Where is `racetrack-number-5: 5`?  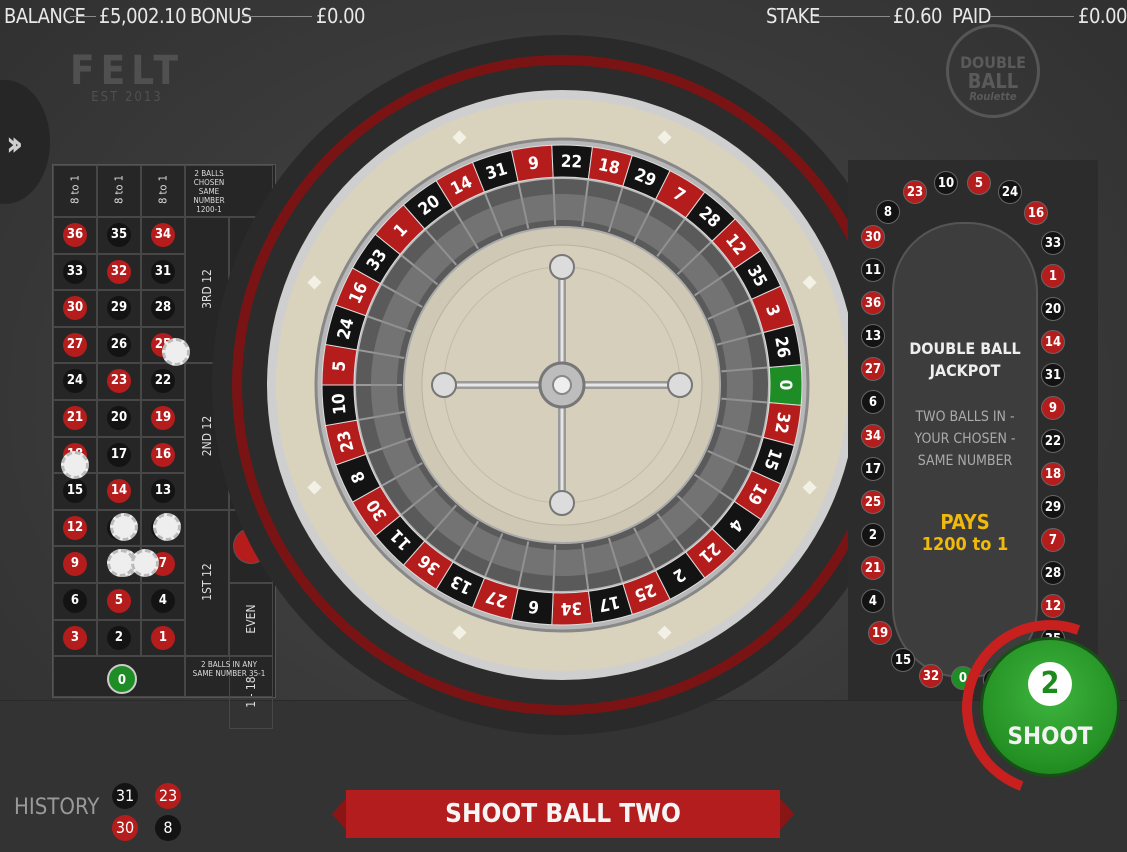 racetrack-number-5: 5 is located at coordinates (979, 183).